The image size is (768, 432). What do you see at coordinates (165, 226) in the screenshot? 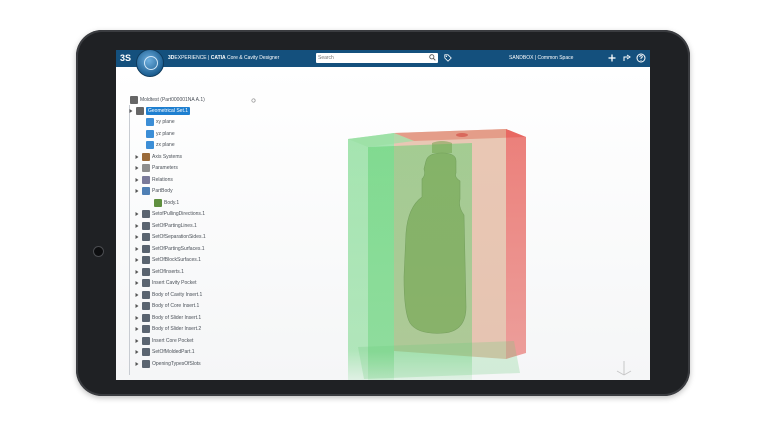
I see `tree-item: SetOfPartingLines.1` at bounding box center [165, 226].